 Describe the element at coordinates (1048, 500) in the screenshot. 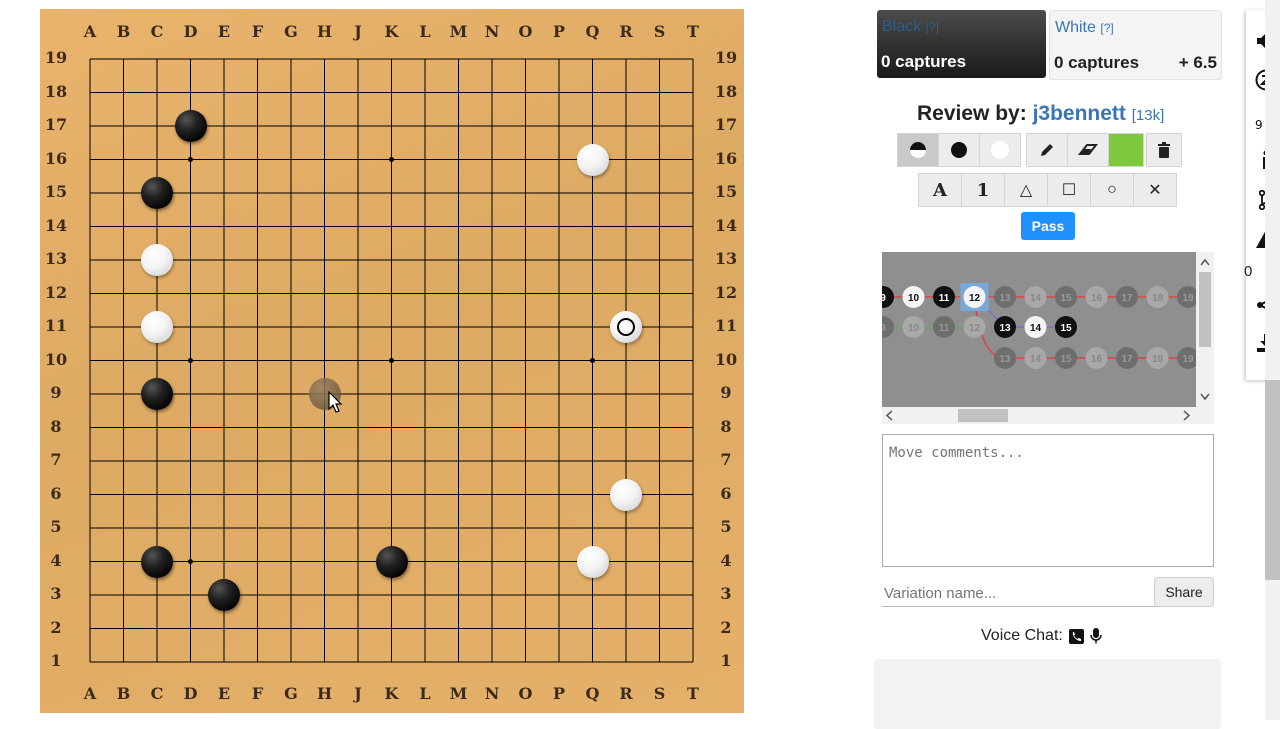

I see `move-comments-textarea` at that location.